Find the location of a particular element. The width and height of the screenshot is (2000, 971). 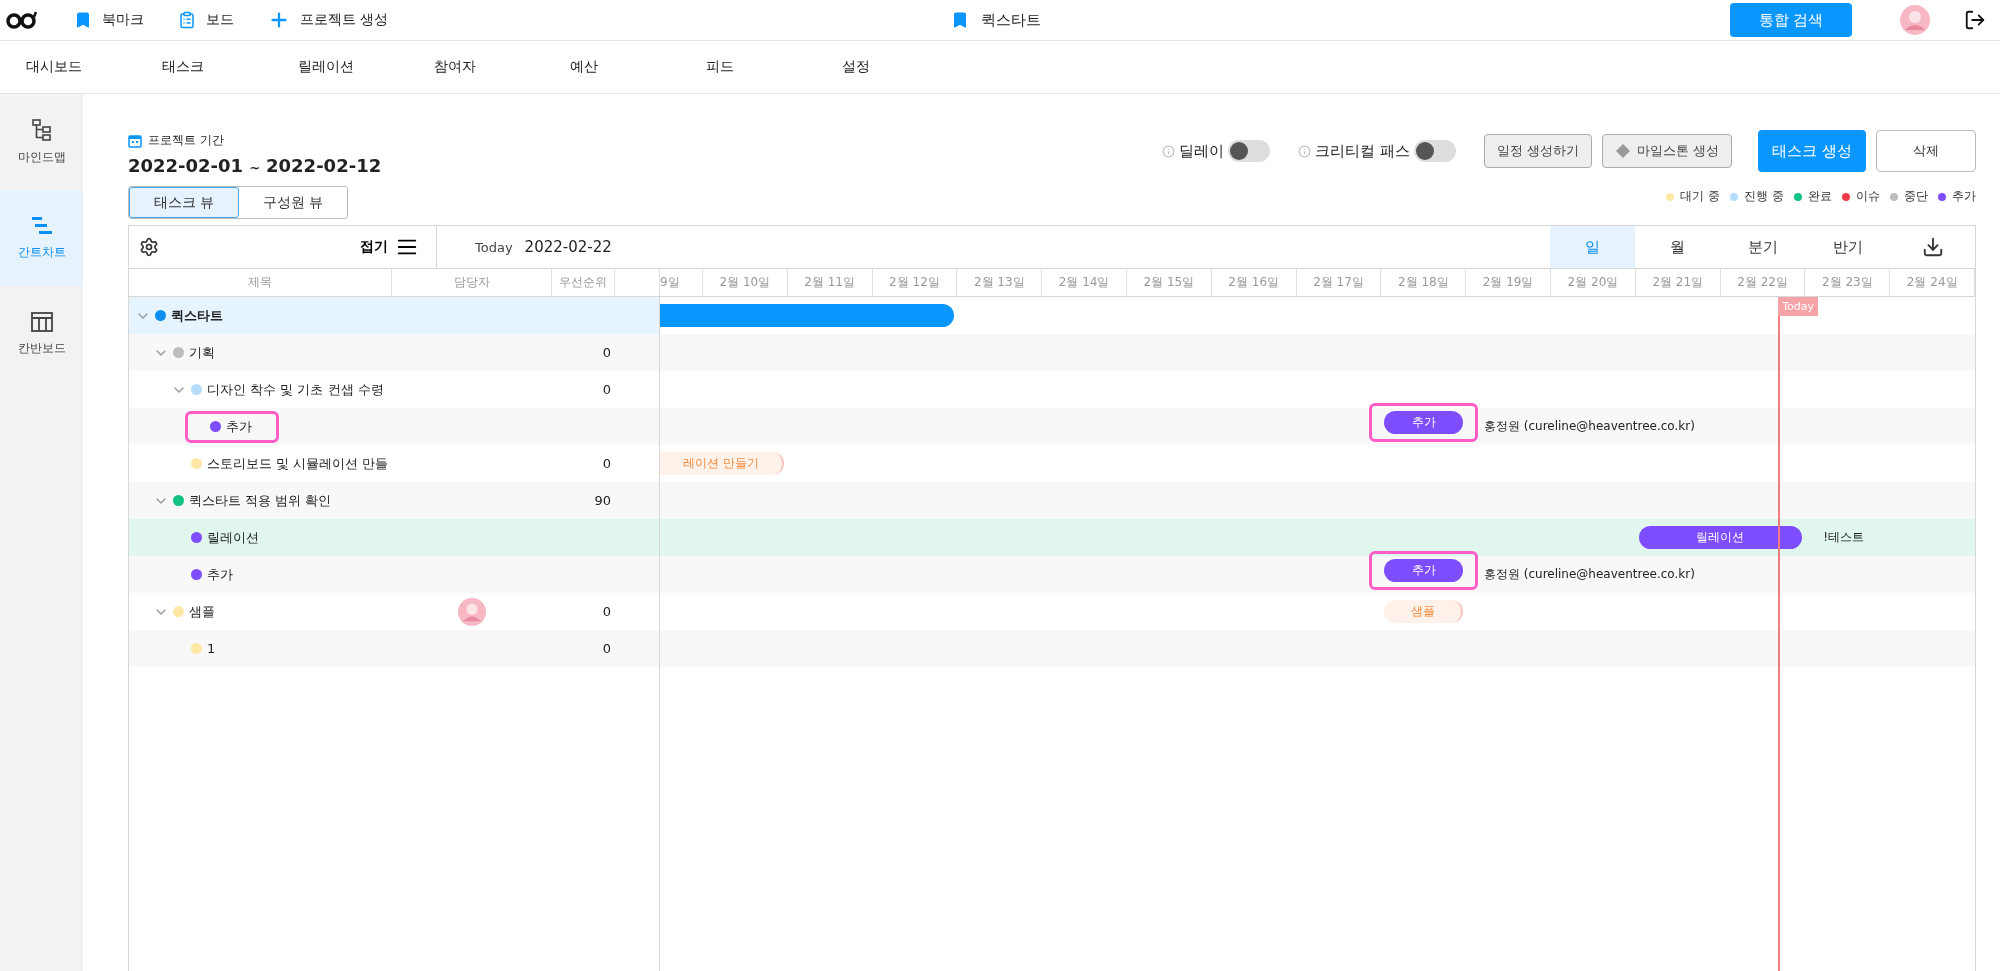

legend-label: 중단 is located at coordinates (1916, 196).